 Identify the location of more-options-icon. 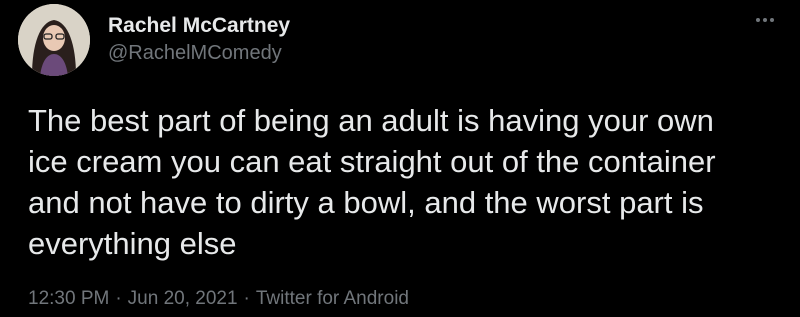
(765, 20).